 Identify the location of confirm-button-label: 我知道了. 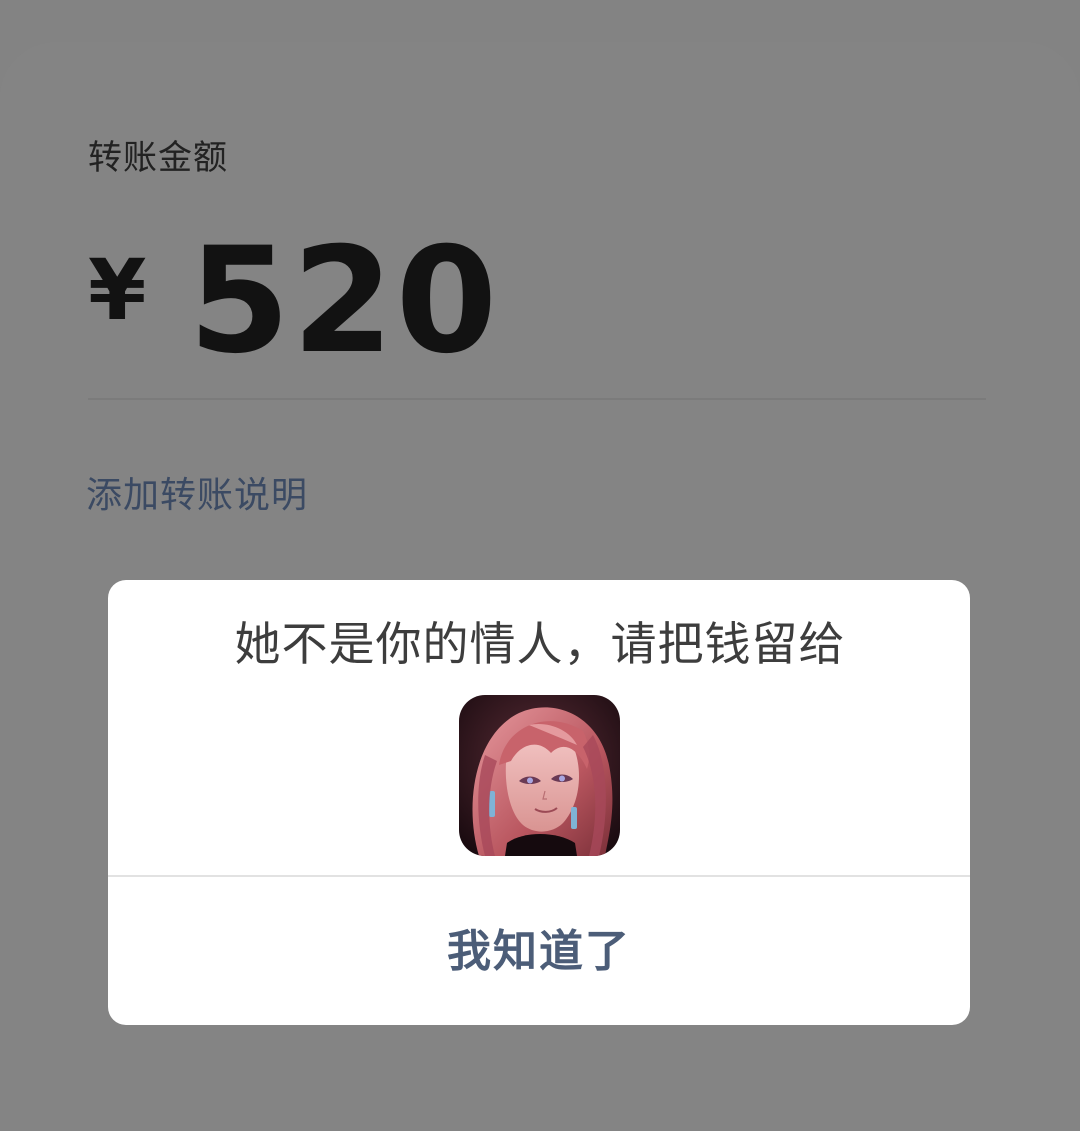
(539, 951).